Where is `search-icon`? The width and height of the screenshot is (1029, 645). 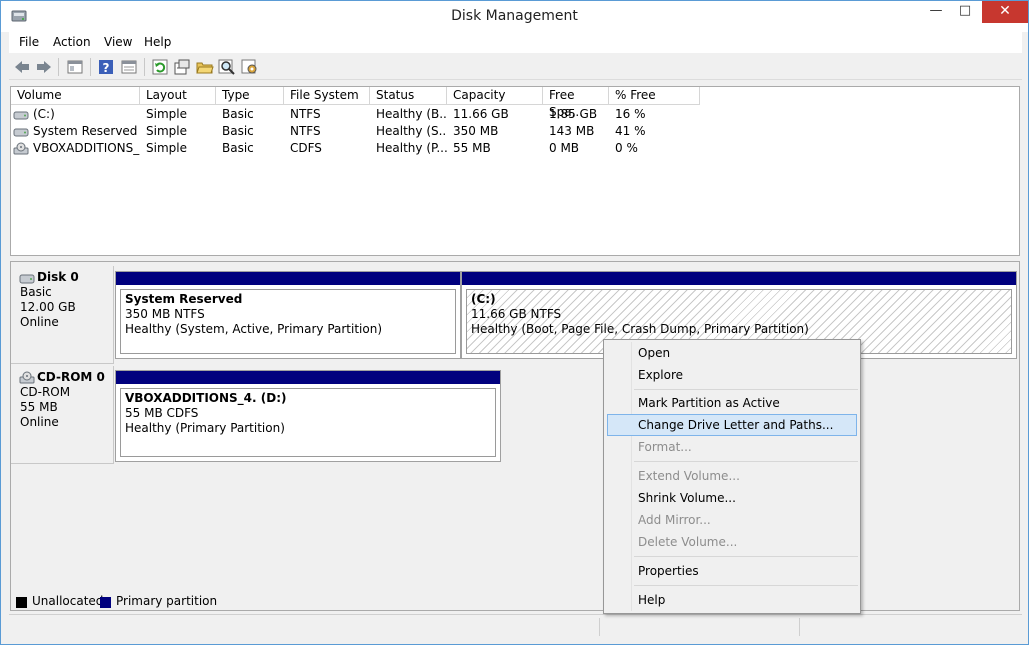
search-icon is located at coordinates (227, 67).